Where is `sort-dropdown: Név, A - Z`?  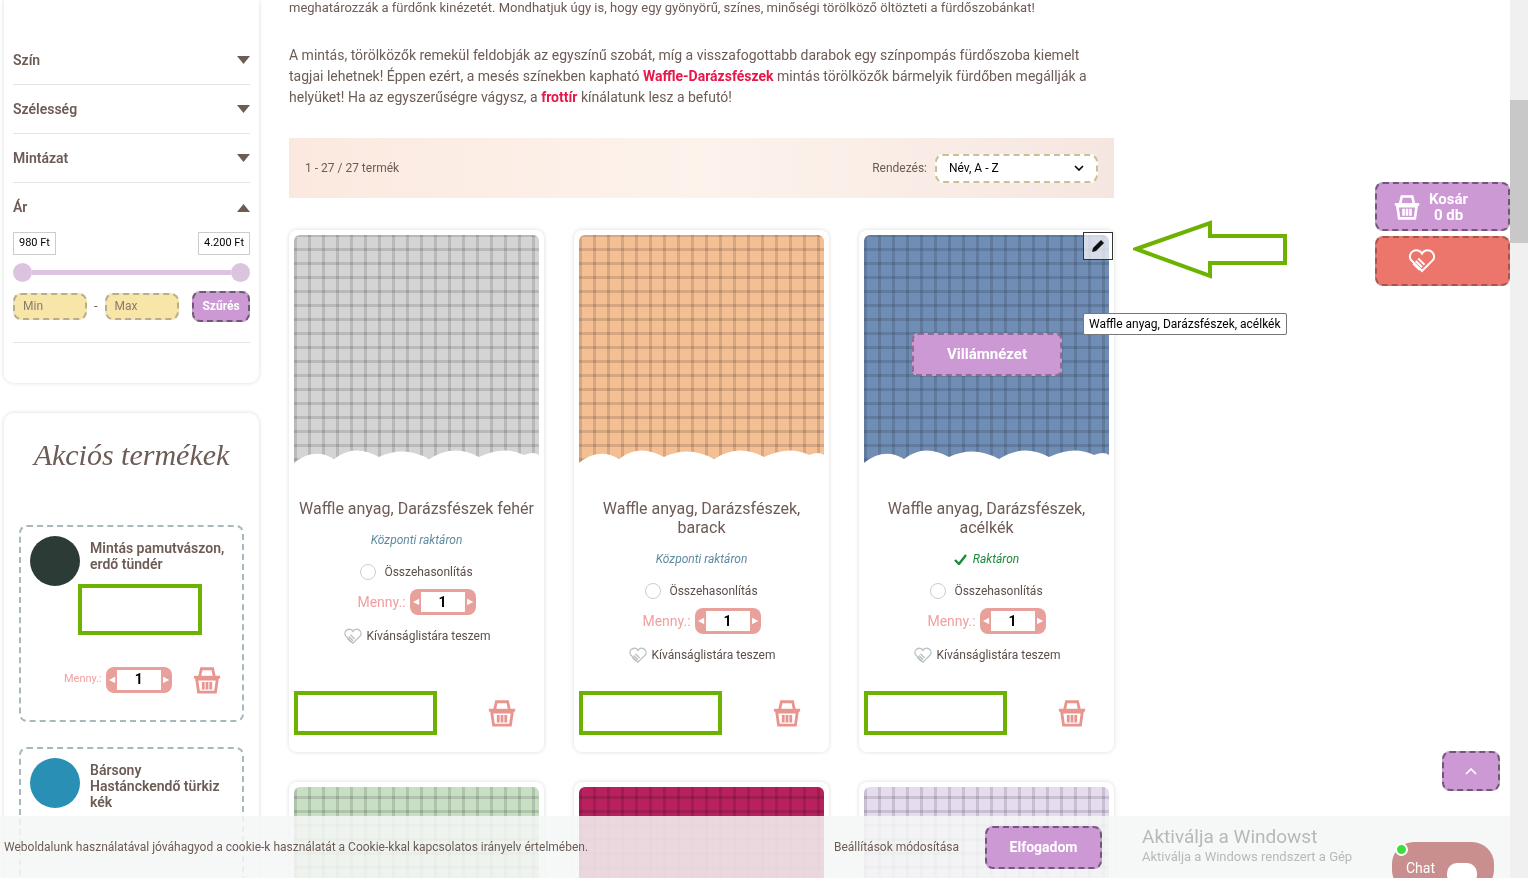 sort-dropdown: Név, A - Z is located at coordinates (1016, 168).